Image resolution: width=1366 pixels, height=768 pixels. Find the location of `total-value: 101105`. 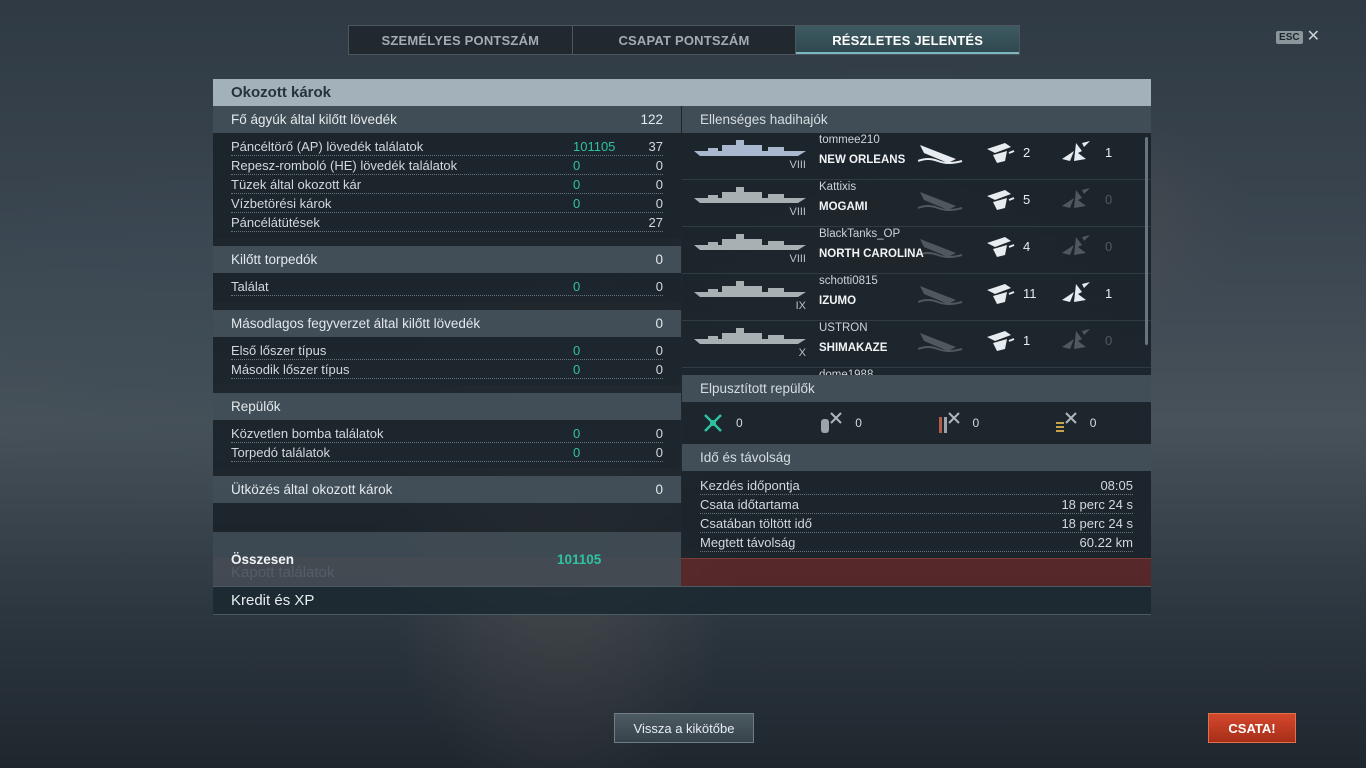

total-value: 101105 is located at coordinates (579, 559).